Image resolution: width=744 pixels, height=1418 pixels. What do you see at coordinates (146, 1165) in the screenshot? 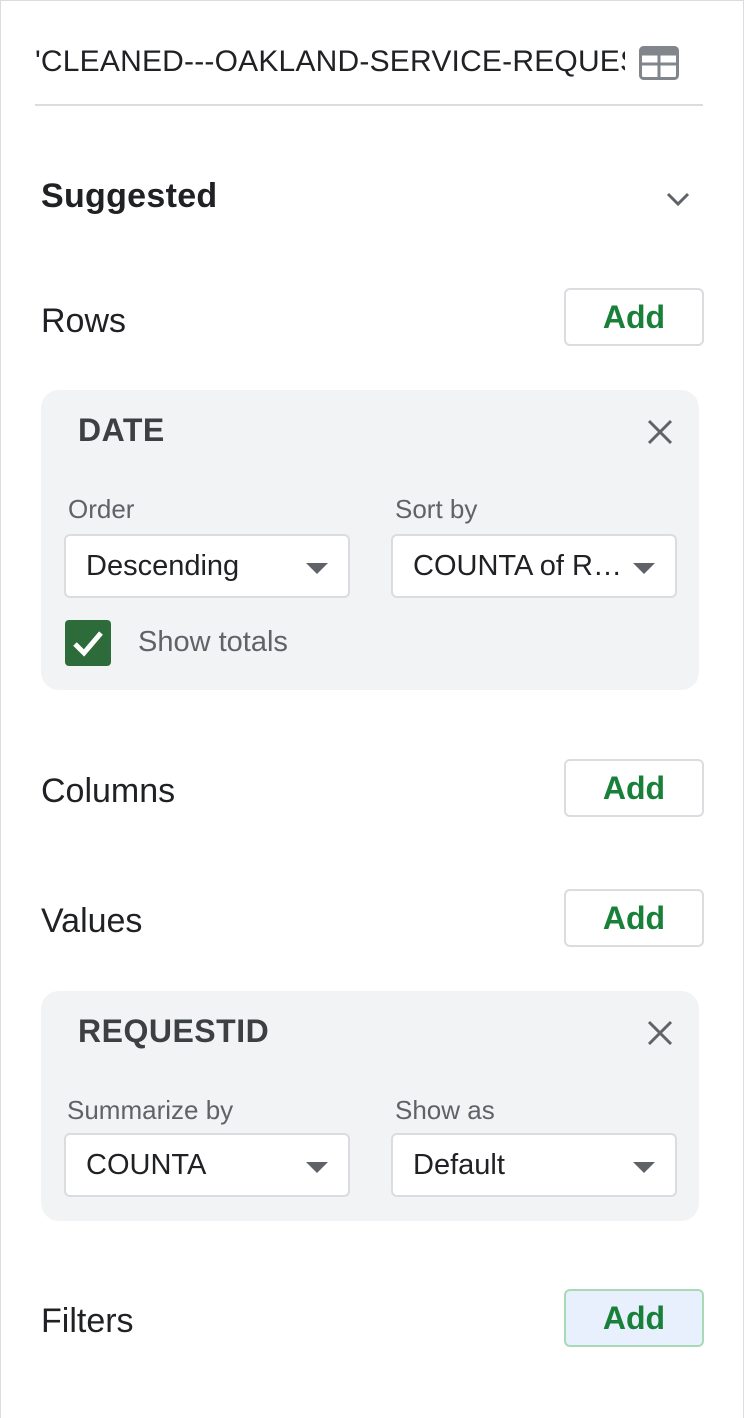
I see `summarize-by-value: COUNTA` at bounding box center [146, 1165].